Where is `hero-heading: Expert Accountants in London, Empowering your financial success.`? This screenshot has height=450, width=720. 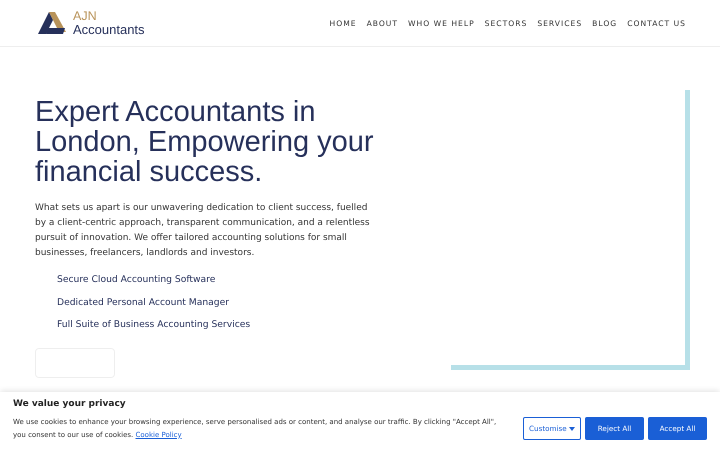 hero-heading: Expert Accountants in London, Empowering your financial success. is located at coordinates (205, 142).